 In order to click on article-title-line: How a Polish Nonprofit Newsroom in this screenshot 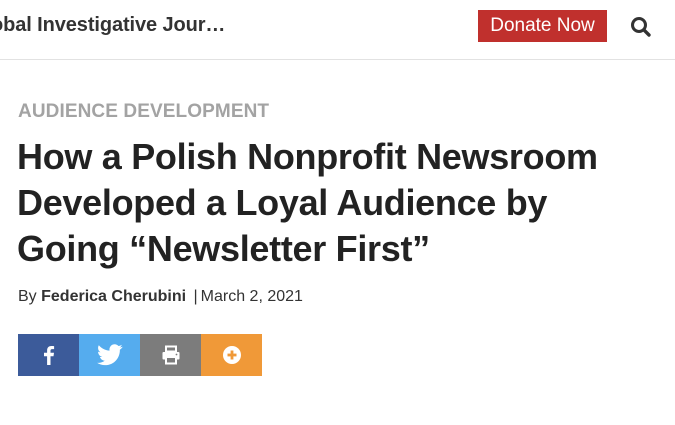, I will do `click(307, 156)`.